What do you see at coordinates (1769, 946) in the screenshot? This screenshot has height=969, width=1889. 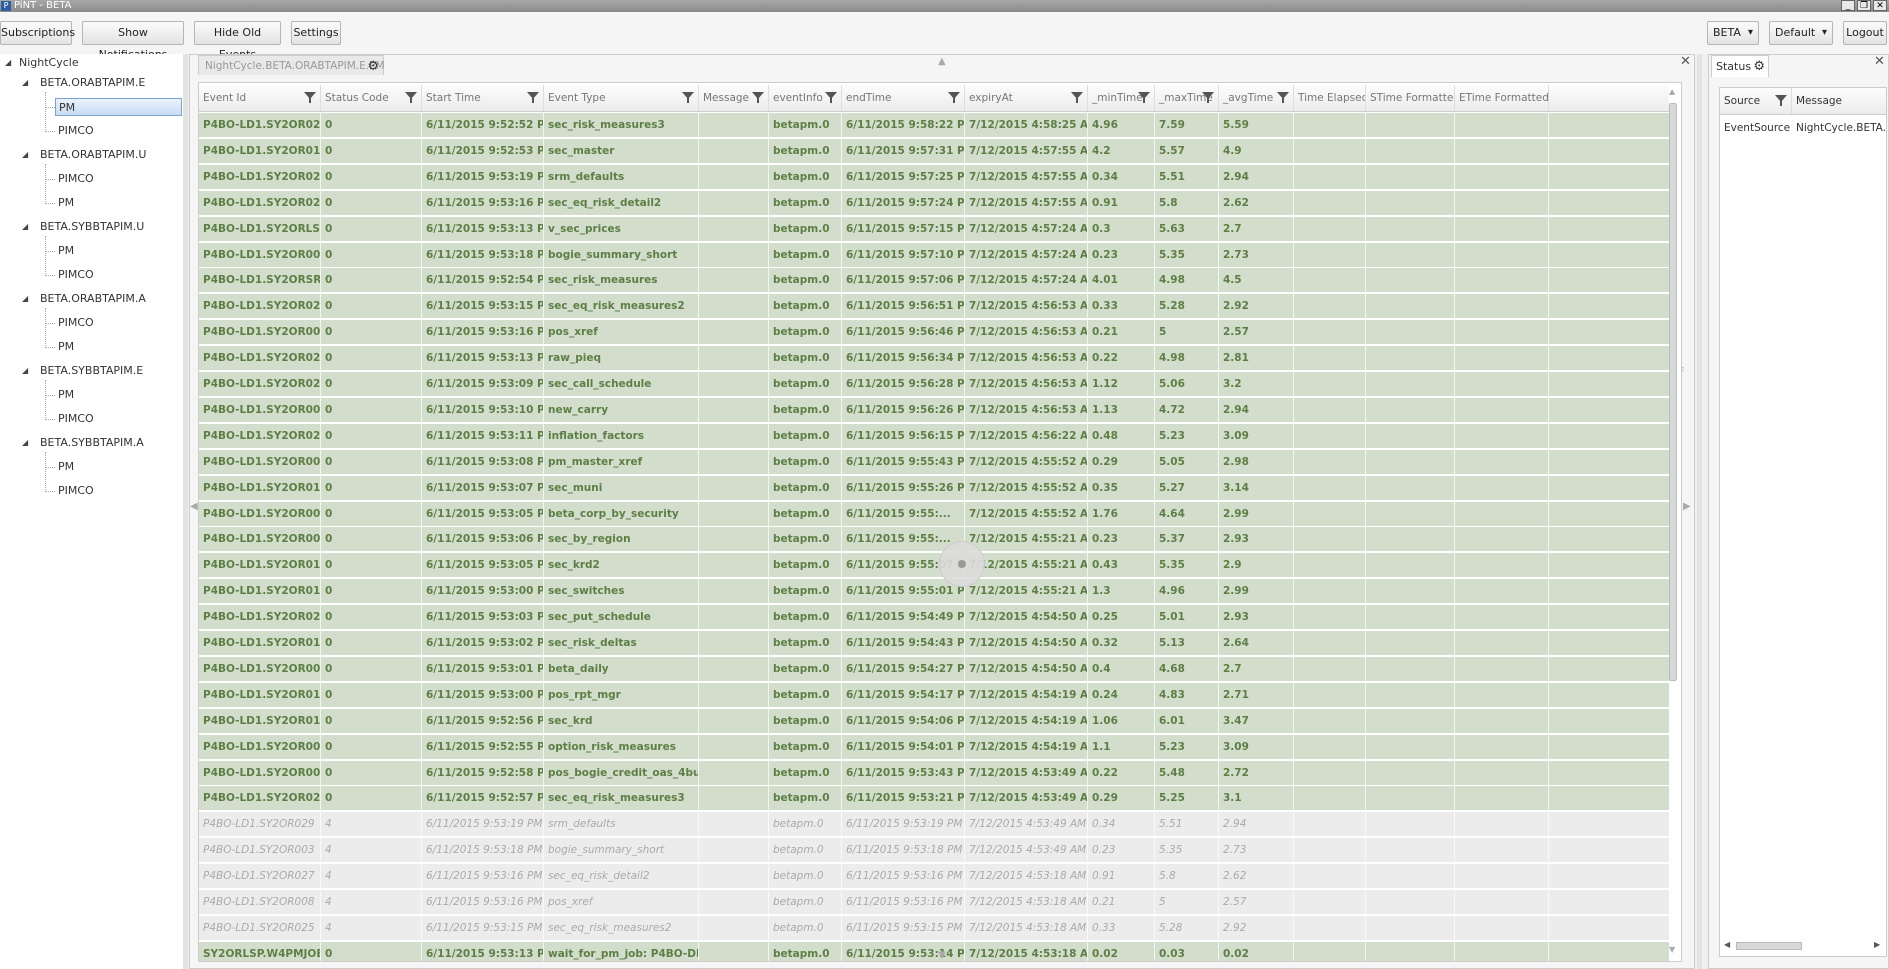 I see `hscroll-thumb` at bounding box center [1769, 946].